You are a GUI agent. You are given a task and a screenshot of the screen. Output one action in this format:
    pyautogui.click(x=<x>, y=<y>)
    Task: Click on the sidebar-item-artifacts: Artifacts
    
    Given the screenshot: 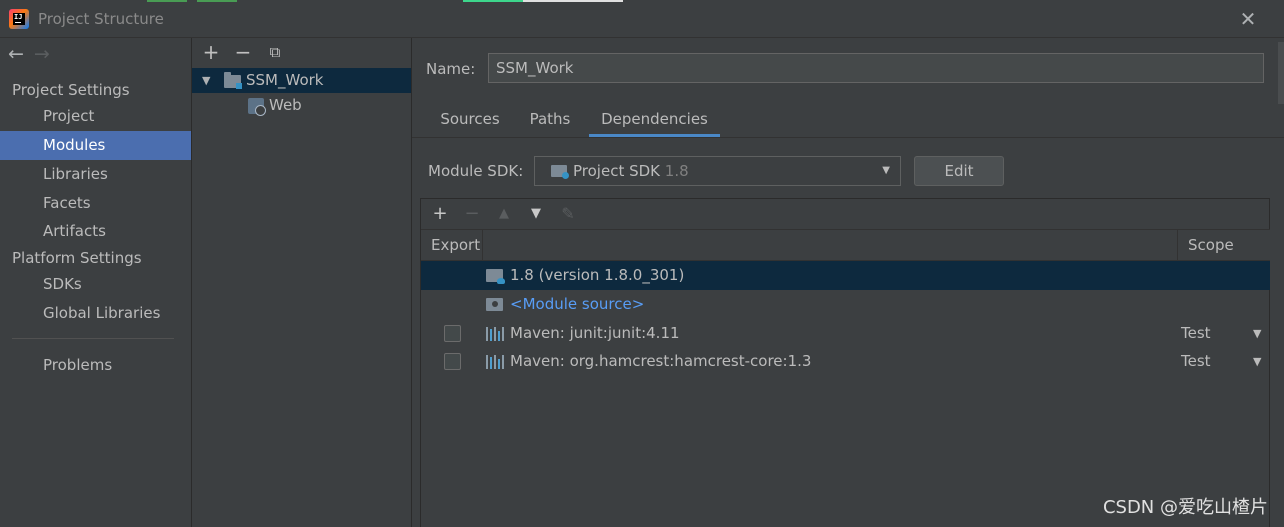 What is the action you would take?
    pyautogui.click(x=95, y=231)
    